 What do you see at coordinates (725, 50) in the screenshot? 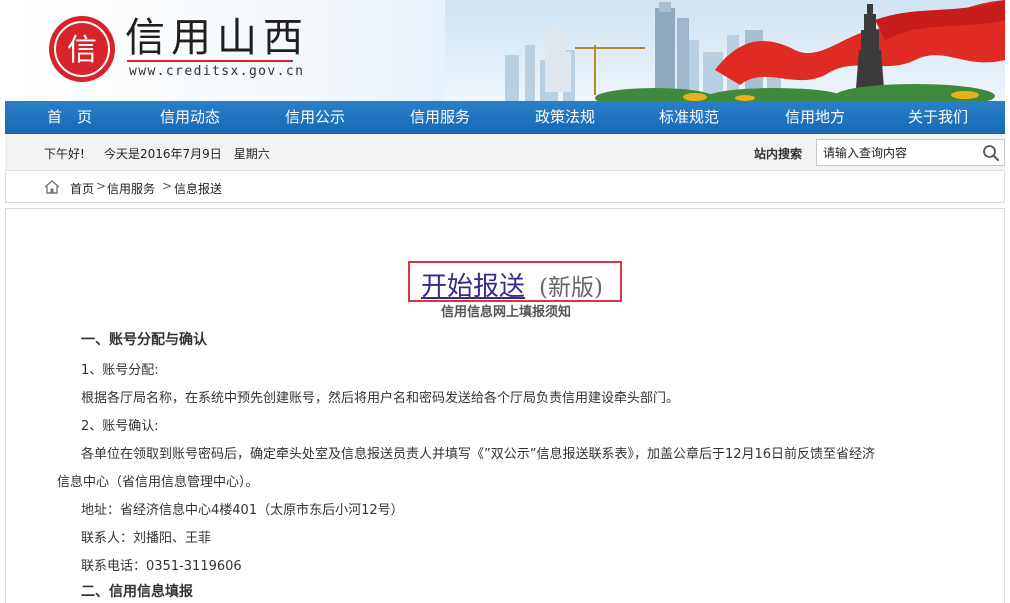
I see `banner-cityscape-image` at bounding box center [725, 50].